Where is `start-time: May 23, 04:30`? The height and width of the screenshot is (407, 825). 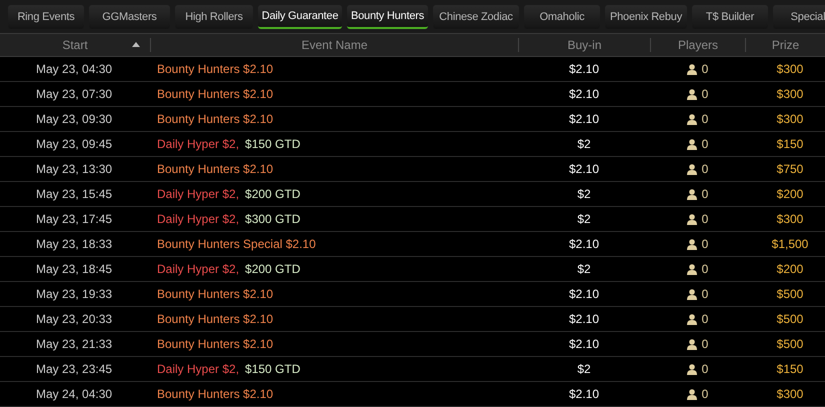
start-time: May 23, 04:30 is located at coordinates (74, 69).